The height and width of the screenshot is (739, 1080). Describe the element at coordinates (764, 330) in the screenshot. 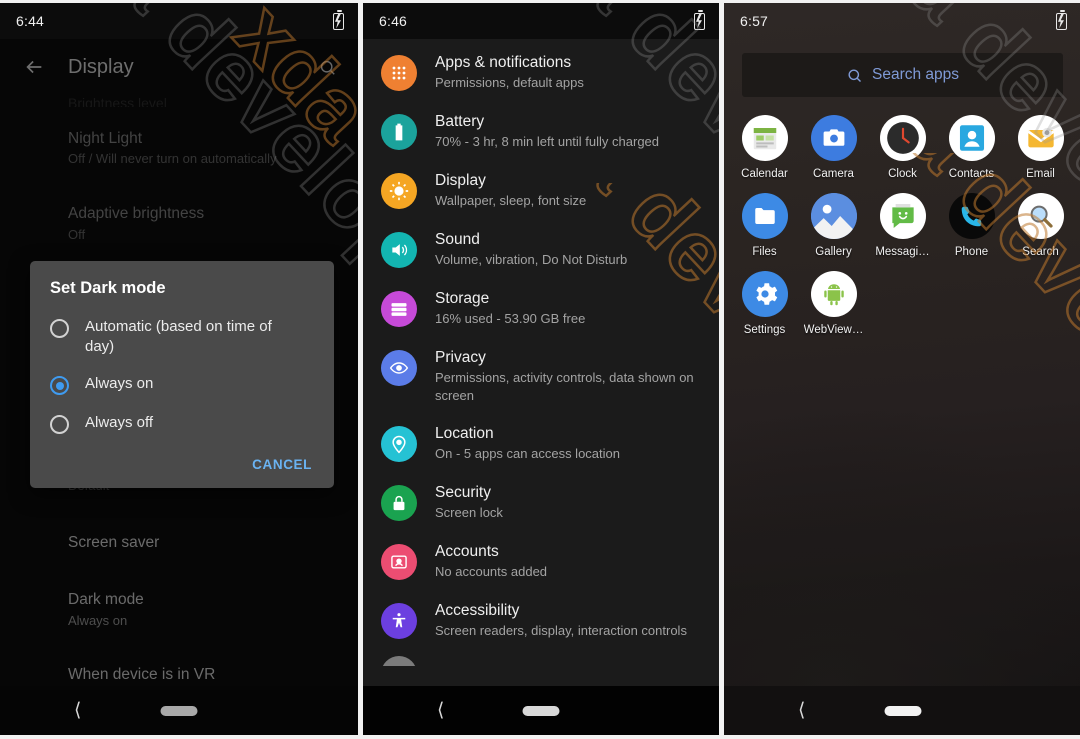

I see `app-label: Settings` at that location.